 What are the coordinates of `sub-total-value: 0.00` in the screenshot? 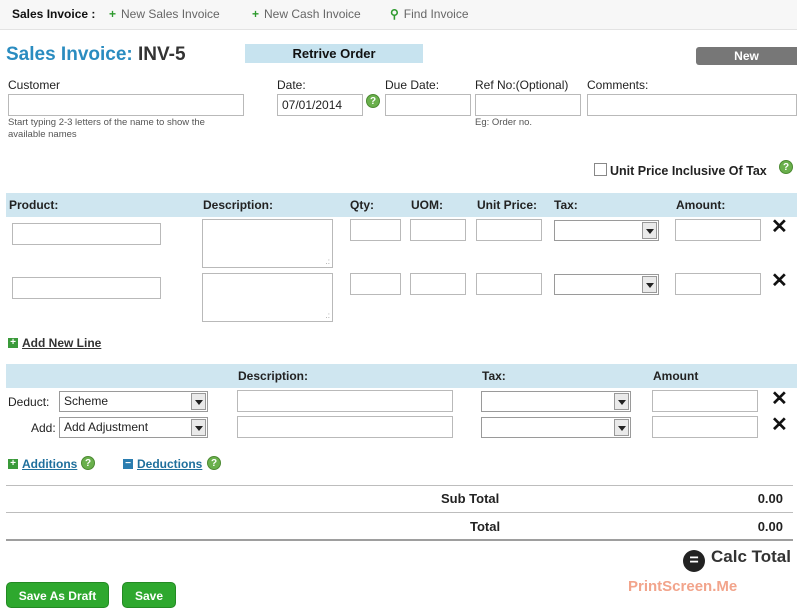 It's located at (770, 498).